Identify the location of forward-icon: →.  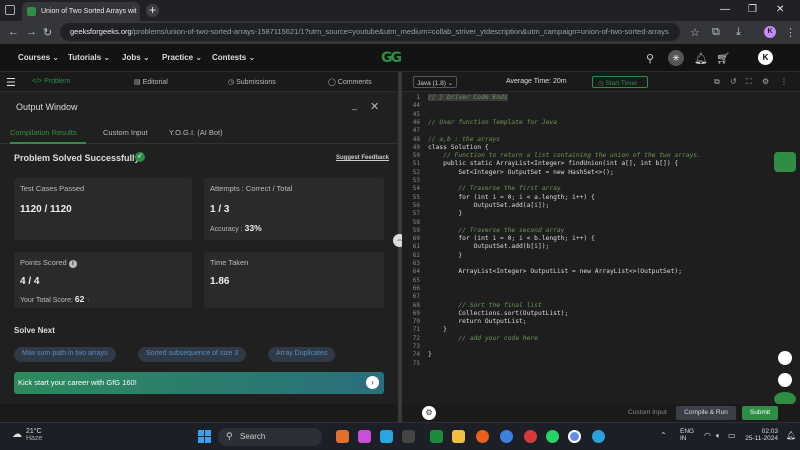
(31, 32).